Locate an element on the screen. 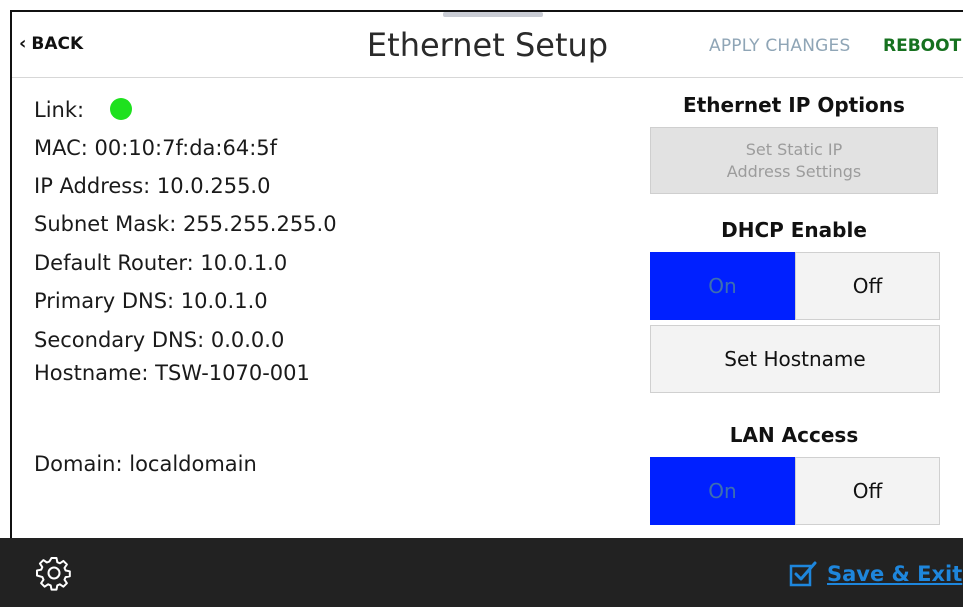 The height and width of the screenshot is (607, 963). ip-address: IP Address: 10.0.255.0 is located at coordinates (152, 186).